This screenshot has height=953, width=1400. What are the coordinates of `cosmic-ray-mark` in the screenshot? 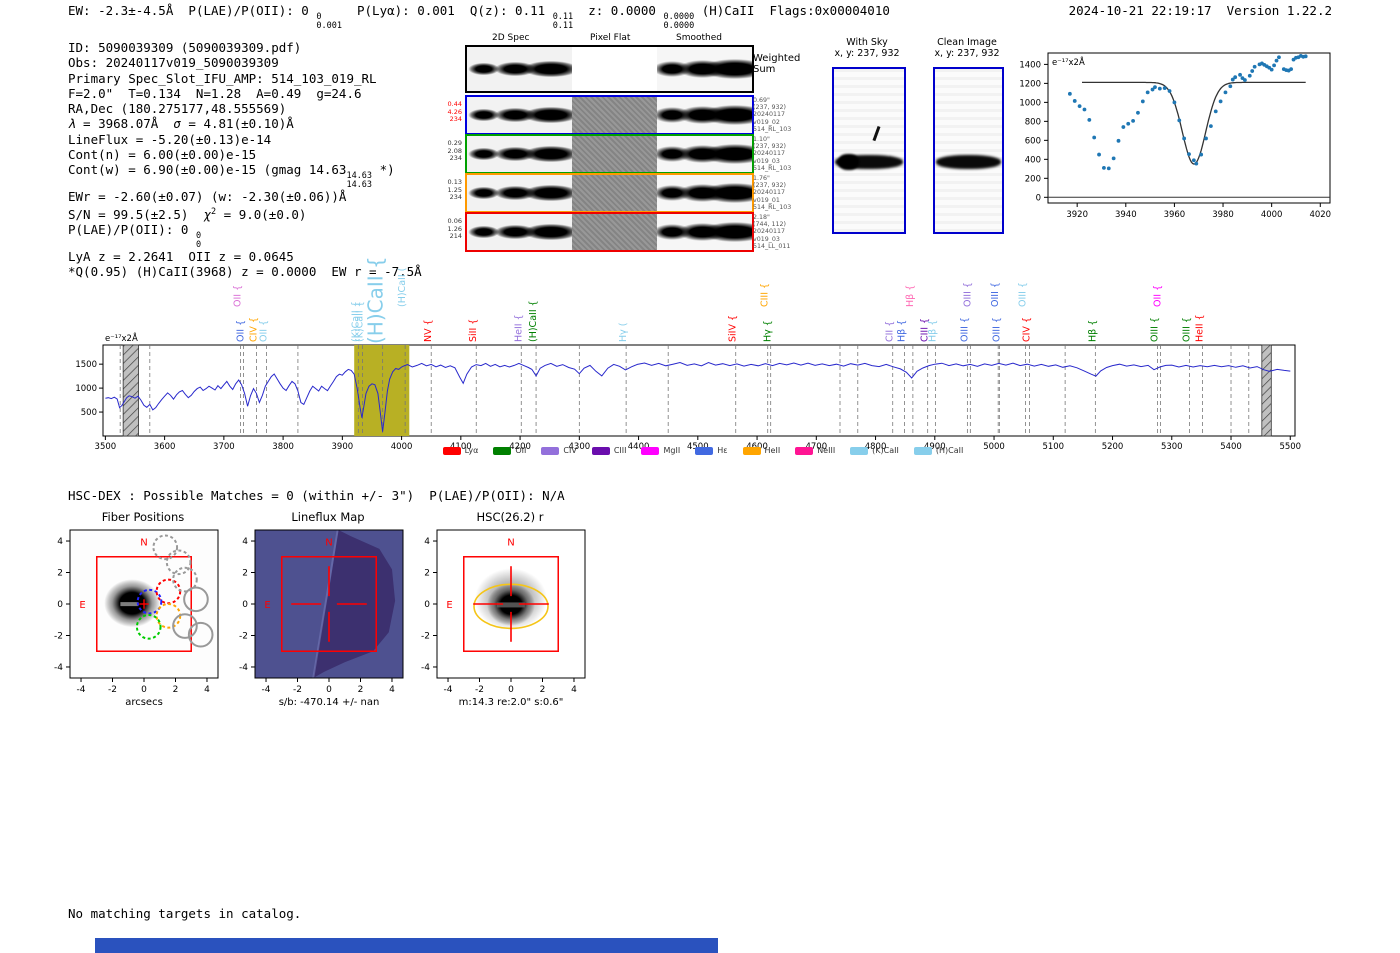 It's located at (876, 134).